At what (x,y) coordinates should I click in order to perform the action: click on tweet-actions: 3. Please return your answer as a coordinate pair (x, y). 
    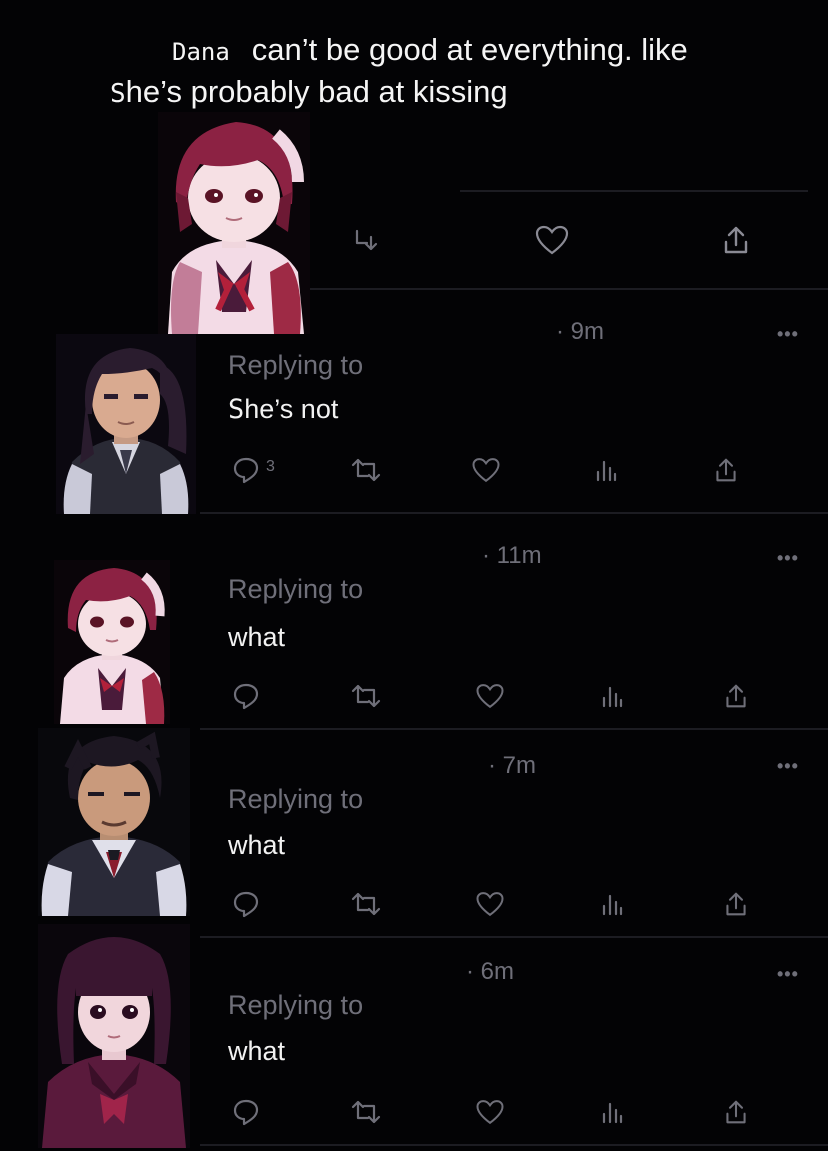
    Looking at the image, I should click on (496, 470).